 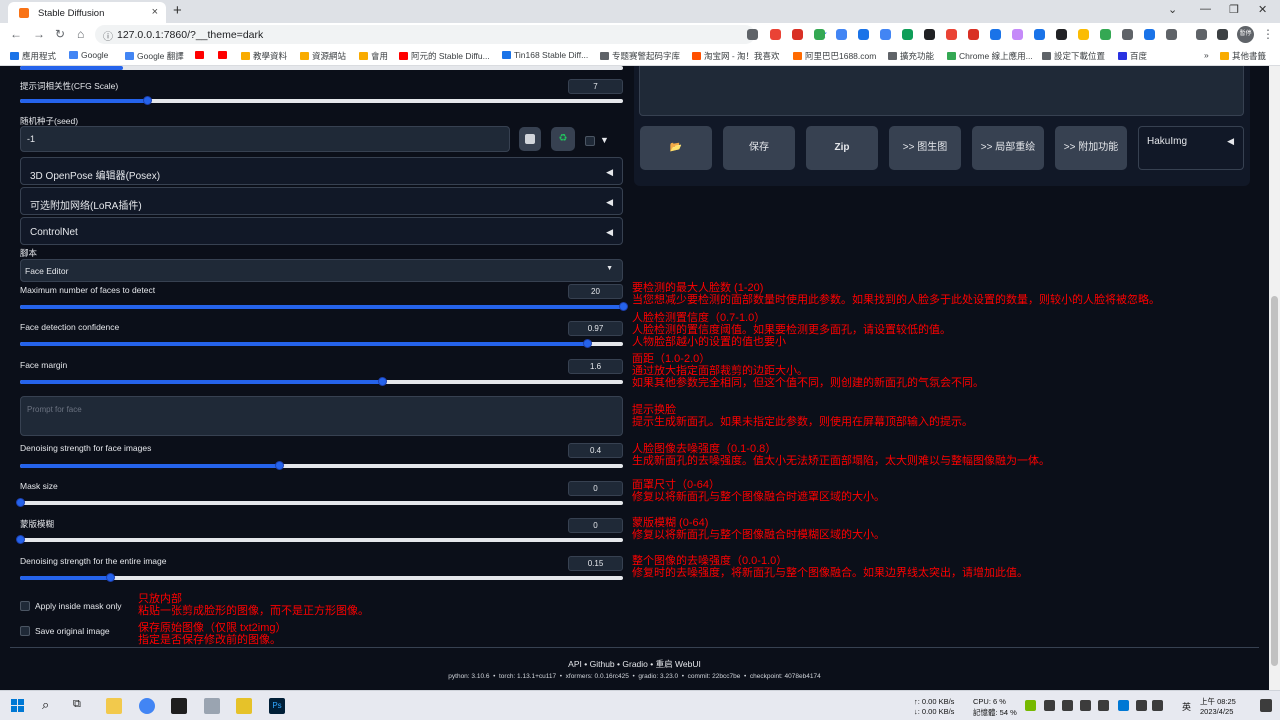 I want to click on notification-icon, so click(x=1266, y=705).